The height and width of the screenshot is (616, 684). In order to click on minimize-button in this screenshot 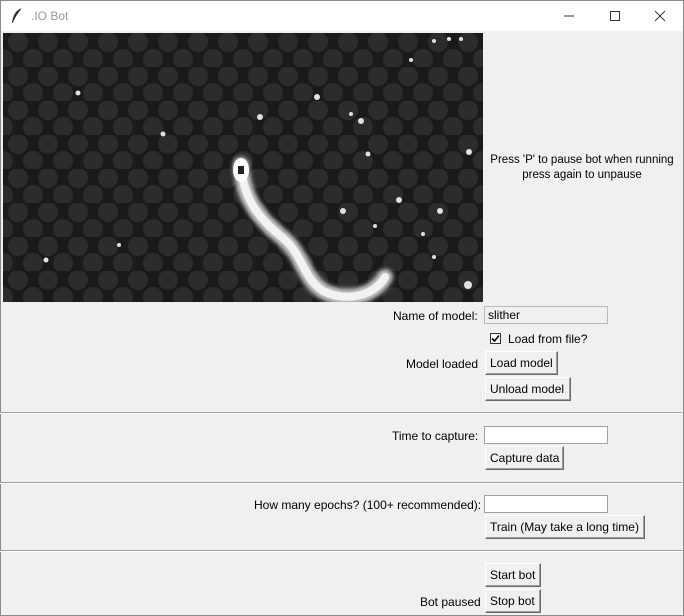, I will do `click(569, 16)`.